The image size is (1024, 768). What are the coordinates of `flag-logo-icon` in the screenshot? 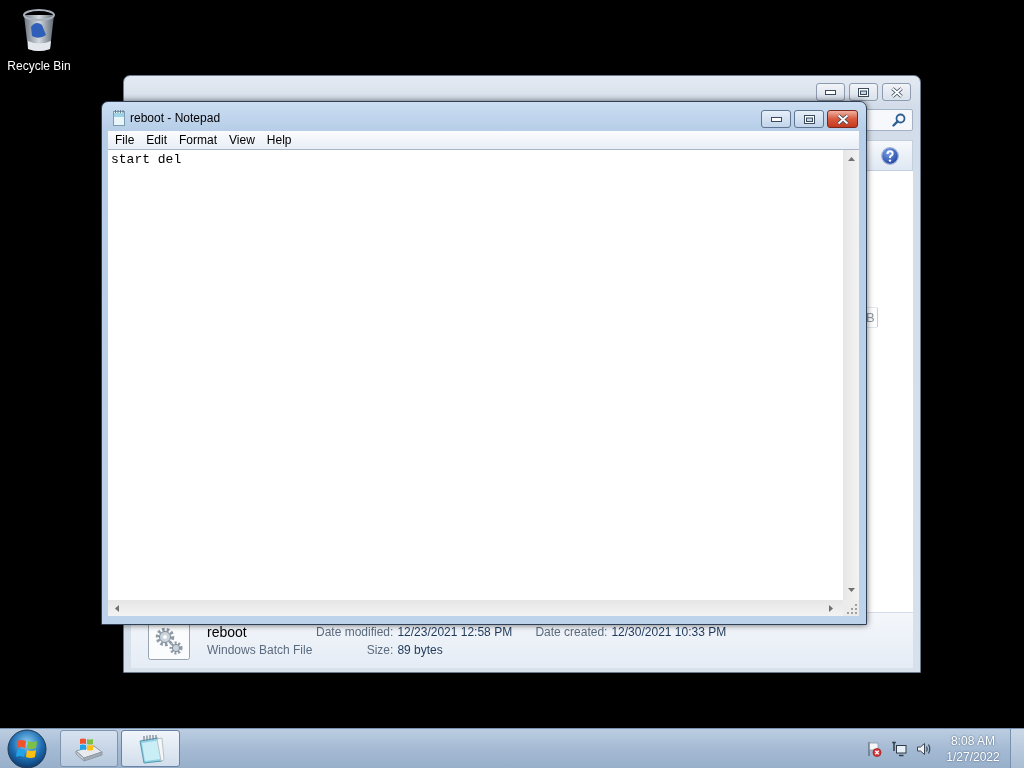 It's located at (27, 748).